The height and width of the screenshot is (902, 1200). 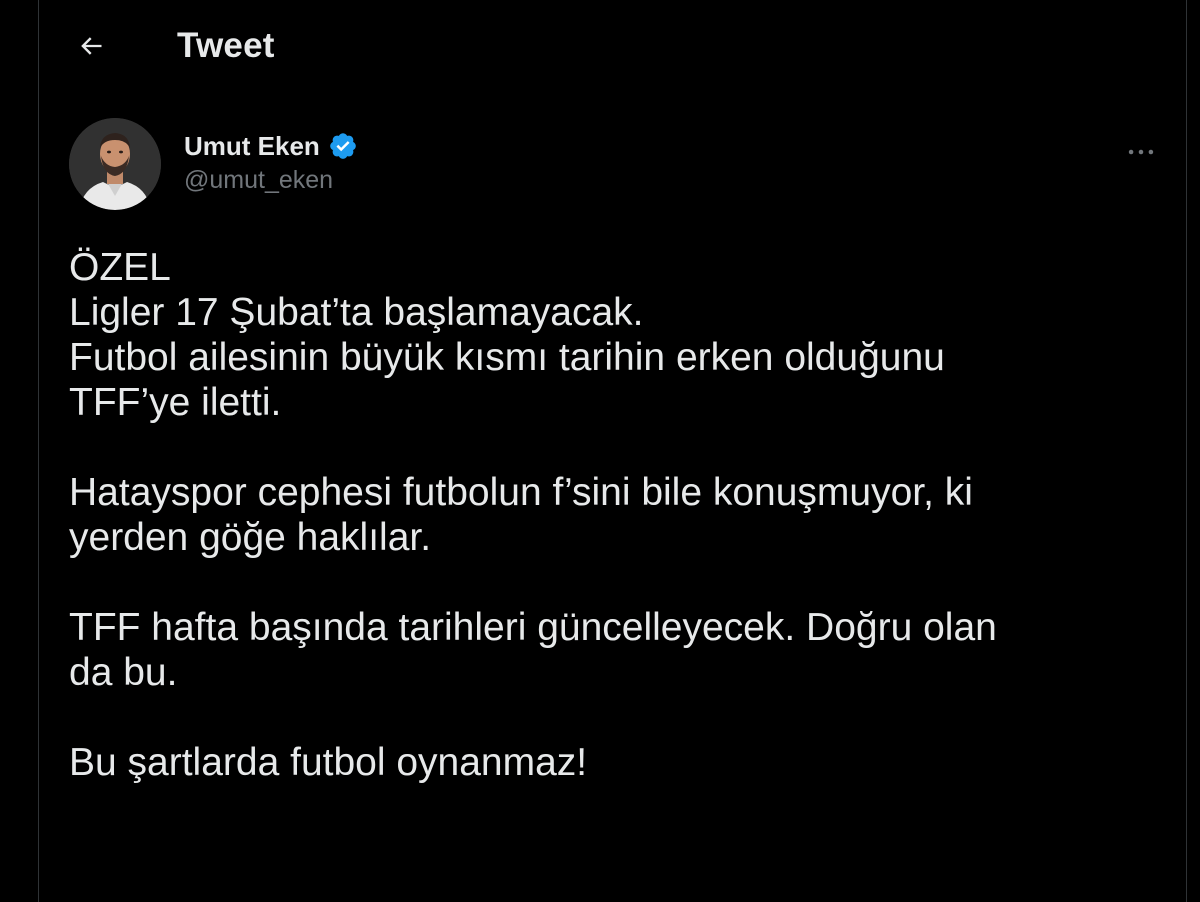 I want to click on tweet-line: ÖZEL, so click(x=120, y=267).